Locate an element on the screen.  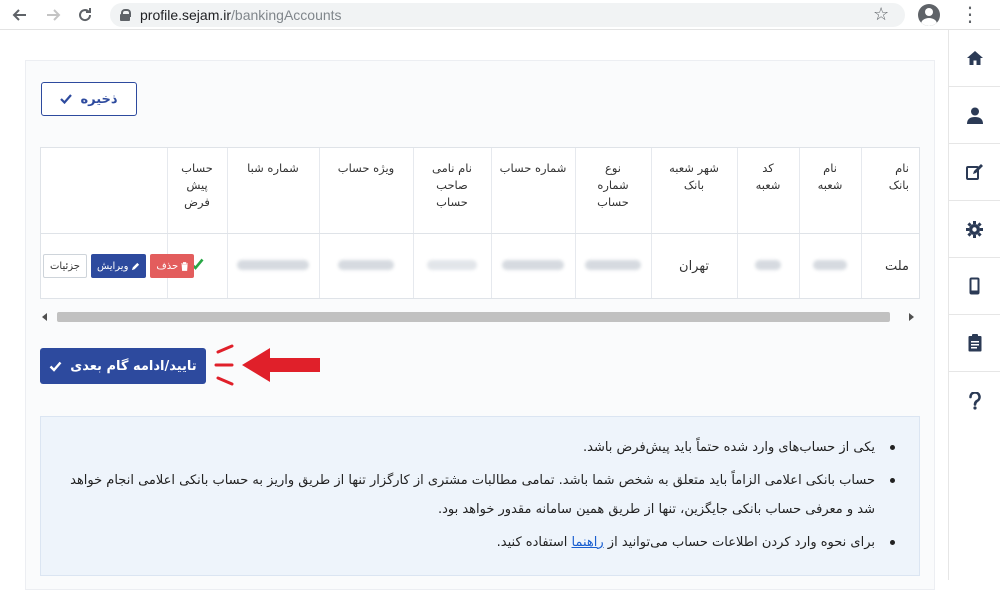
account-number-cell is located at coordinates (532, 265).